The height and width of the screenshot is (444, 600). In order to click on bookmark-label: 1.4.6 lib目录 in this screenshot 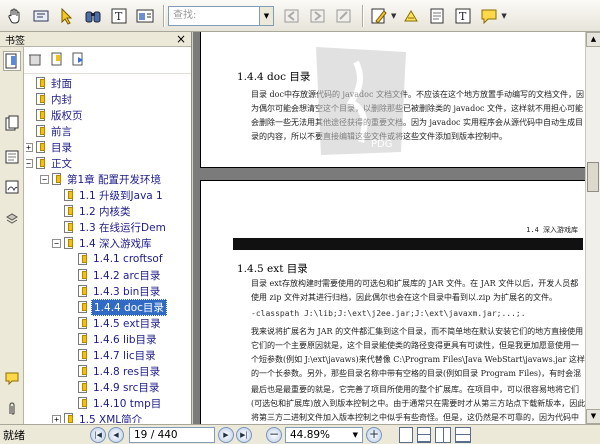, I will do `click(125, 339)`.